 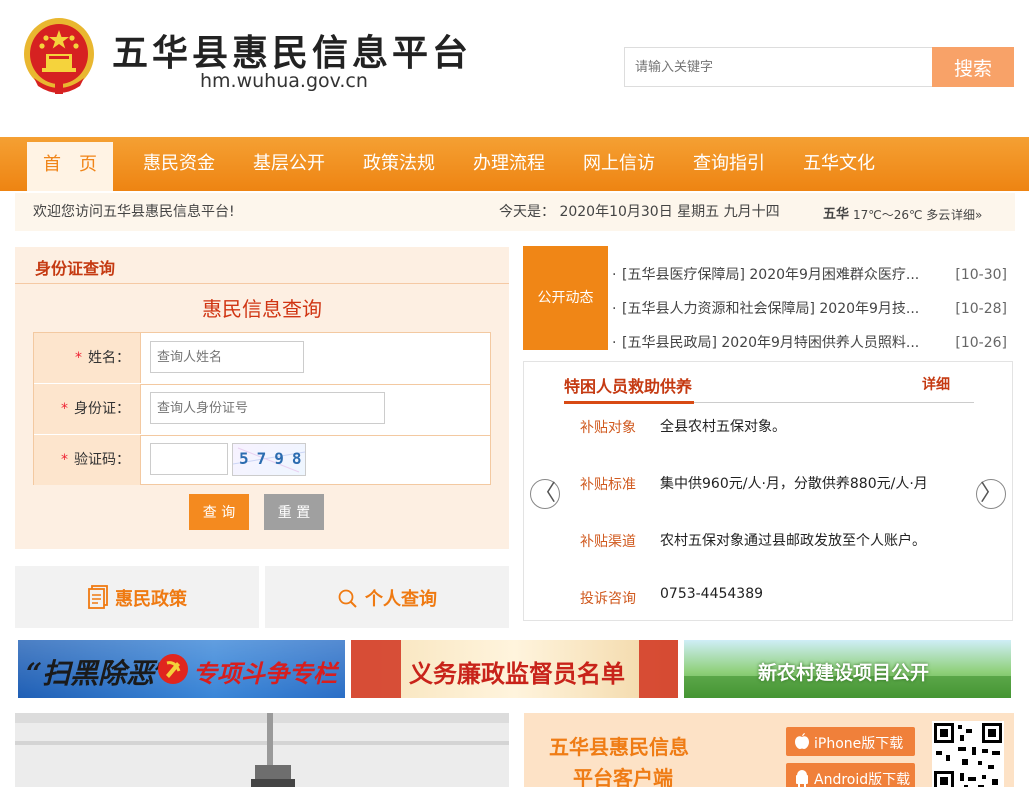 What do you see at coordinates (981, 275) in the screenshot?
I see `news-item-date: [10-30]` at bounding box center [981, 275].